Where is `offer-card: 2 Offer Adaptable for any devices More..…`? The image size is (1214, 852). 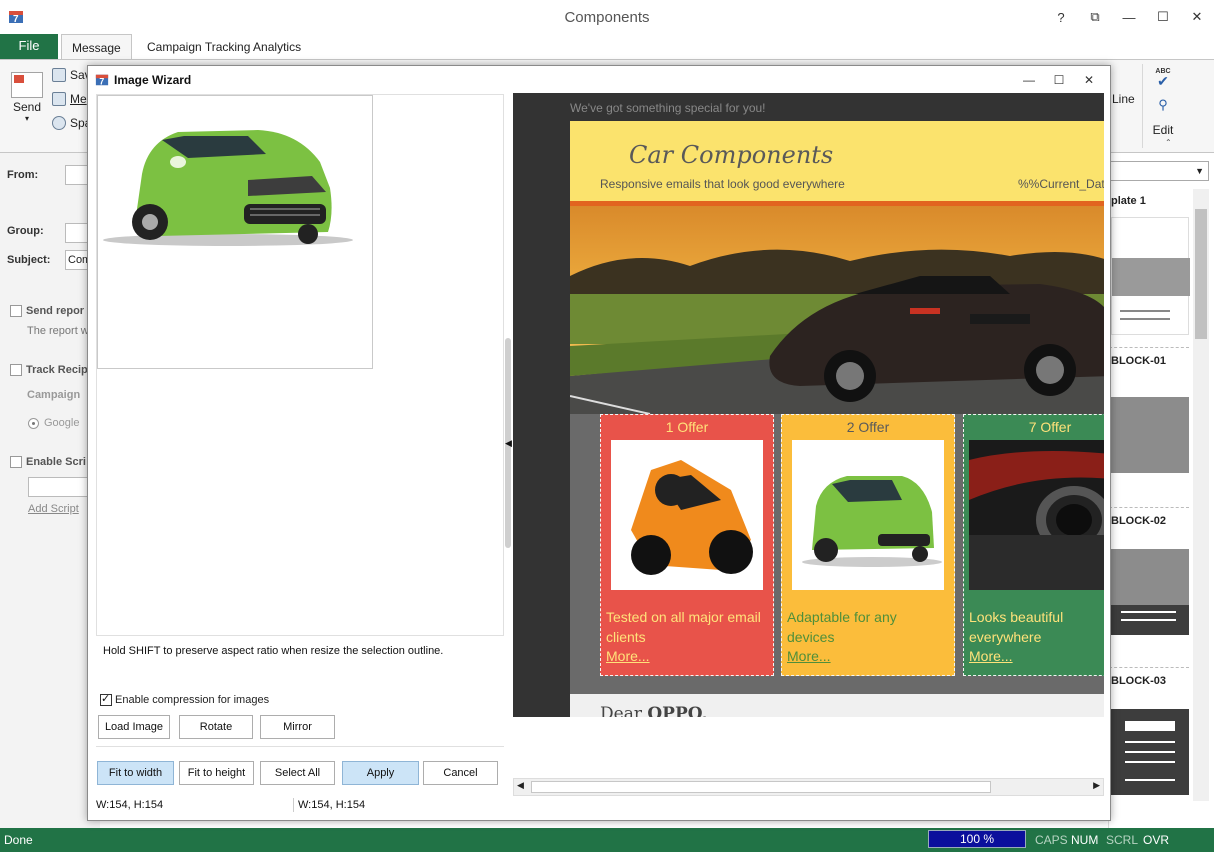
offer-card: 2 Offer Adaptable for any devices More..… is located at coordinates (868, 545).